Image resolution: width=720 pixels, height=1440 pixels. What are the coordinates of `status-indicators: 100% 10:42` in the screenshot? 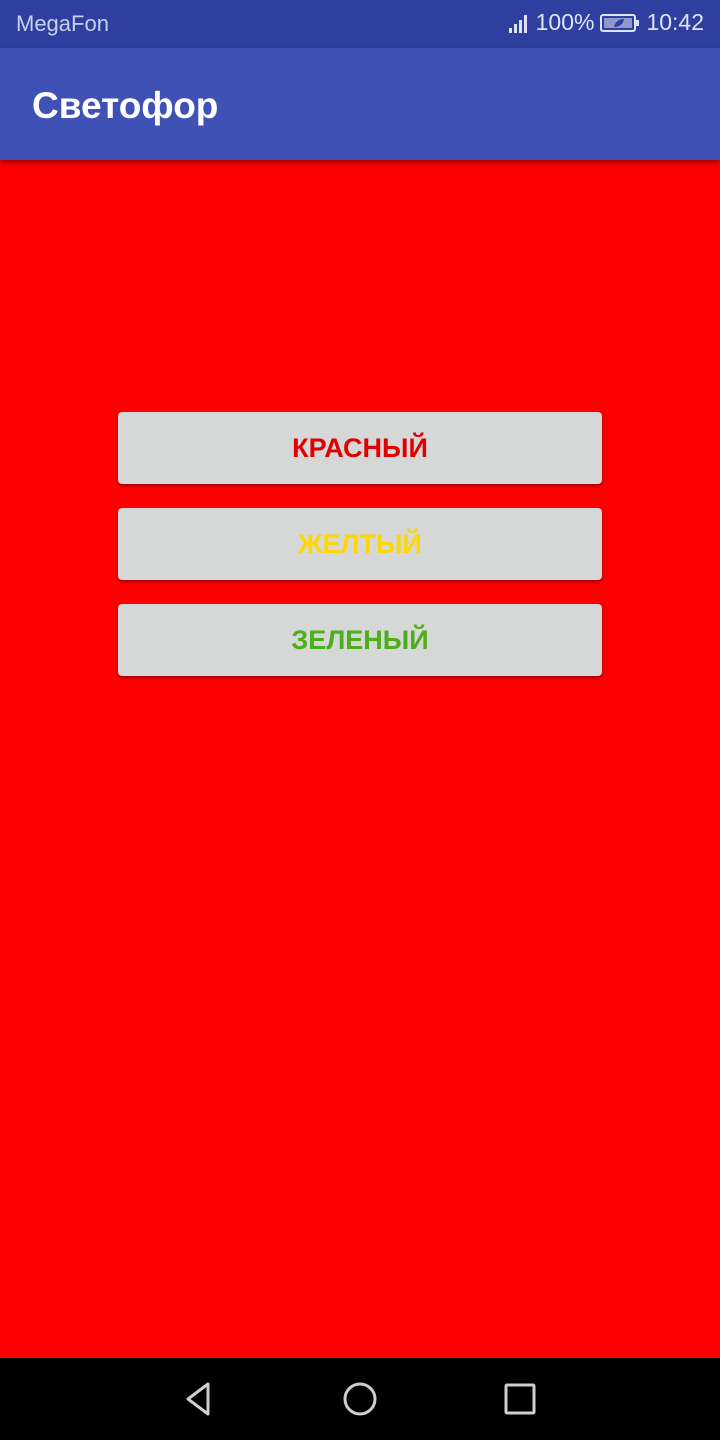 It's located at (606, 22).